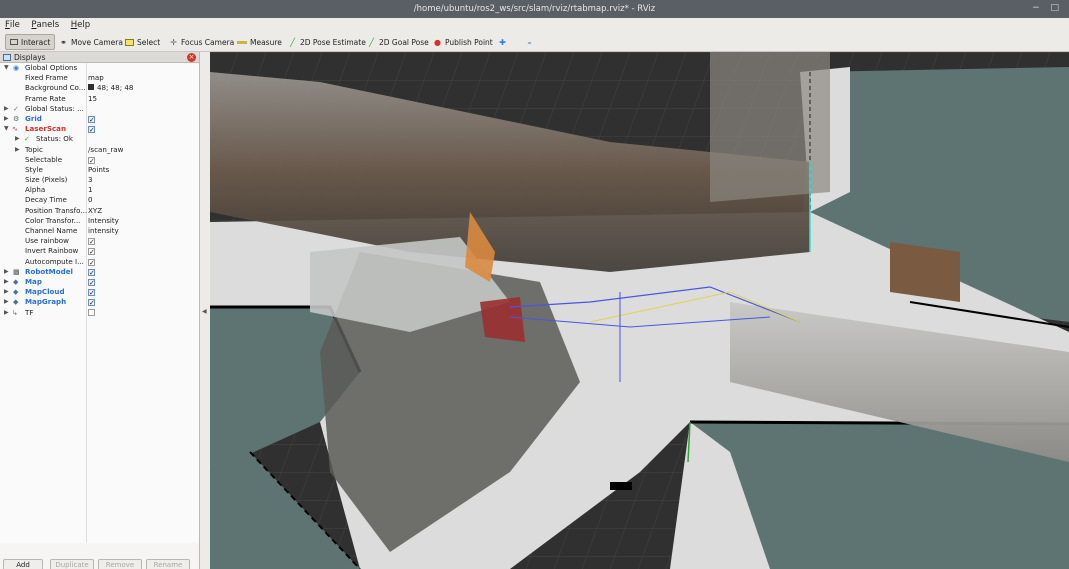 The width and height of the screenshot is (1069, 569). I want to click on rename-button: Rename, so click(168, 564).